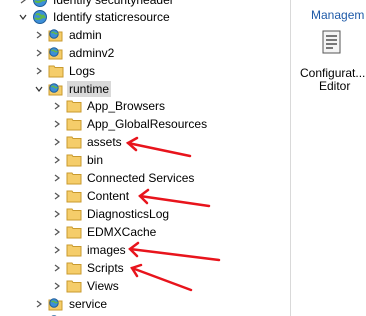 The image size is (366, 316). I want to click on tree-node-label: service, so click(88, 304).